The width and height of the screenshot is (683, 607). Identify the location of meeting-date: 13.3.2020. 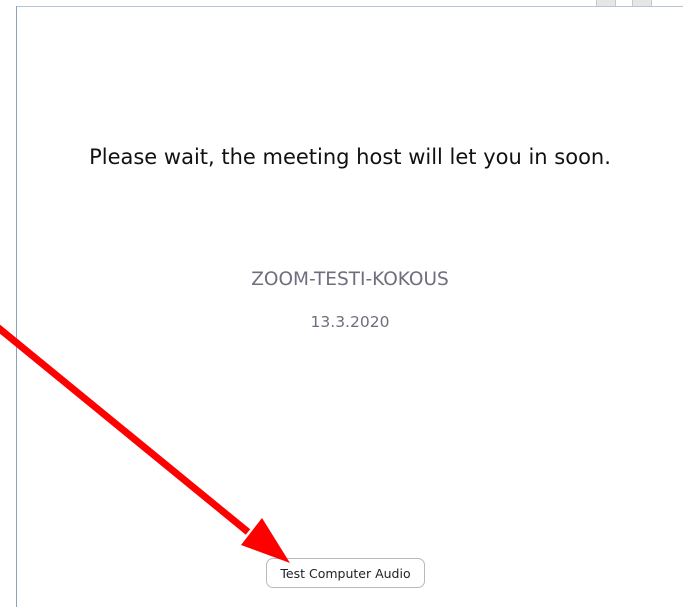
(350, 322).